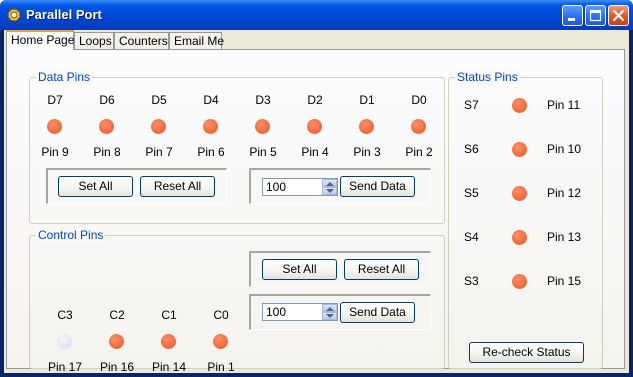  What do you see at coordinates (55, 100) in the screenshot?
I see `pin-name-label: D7` at bounding box center [55, 100].